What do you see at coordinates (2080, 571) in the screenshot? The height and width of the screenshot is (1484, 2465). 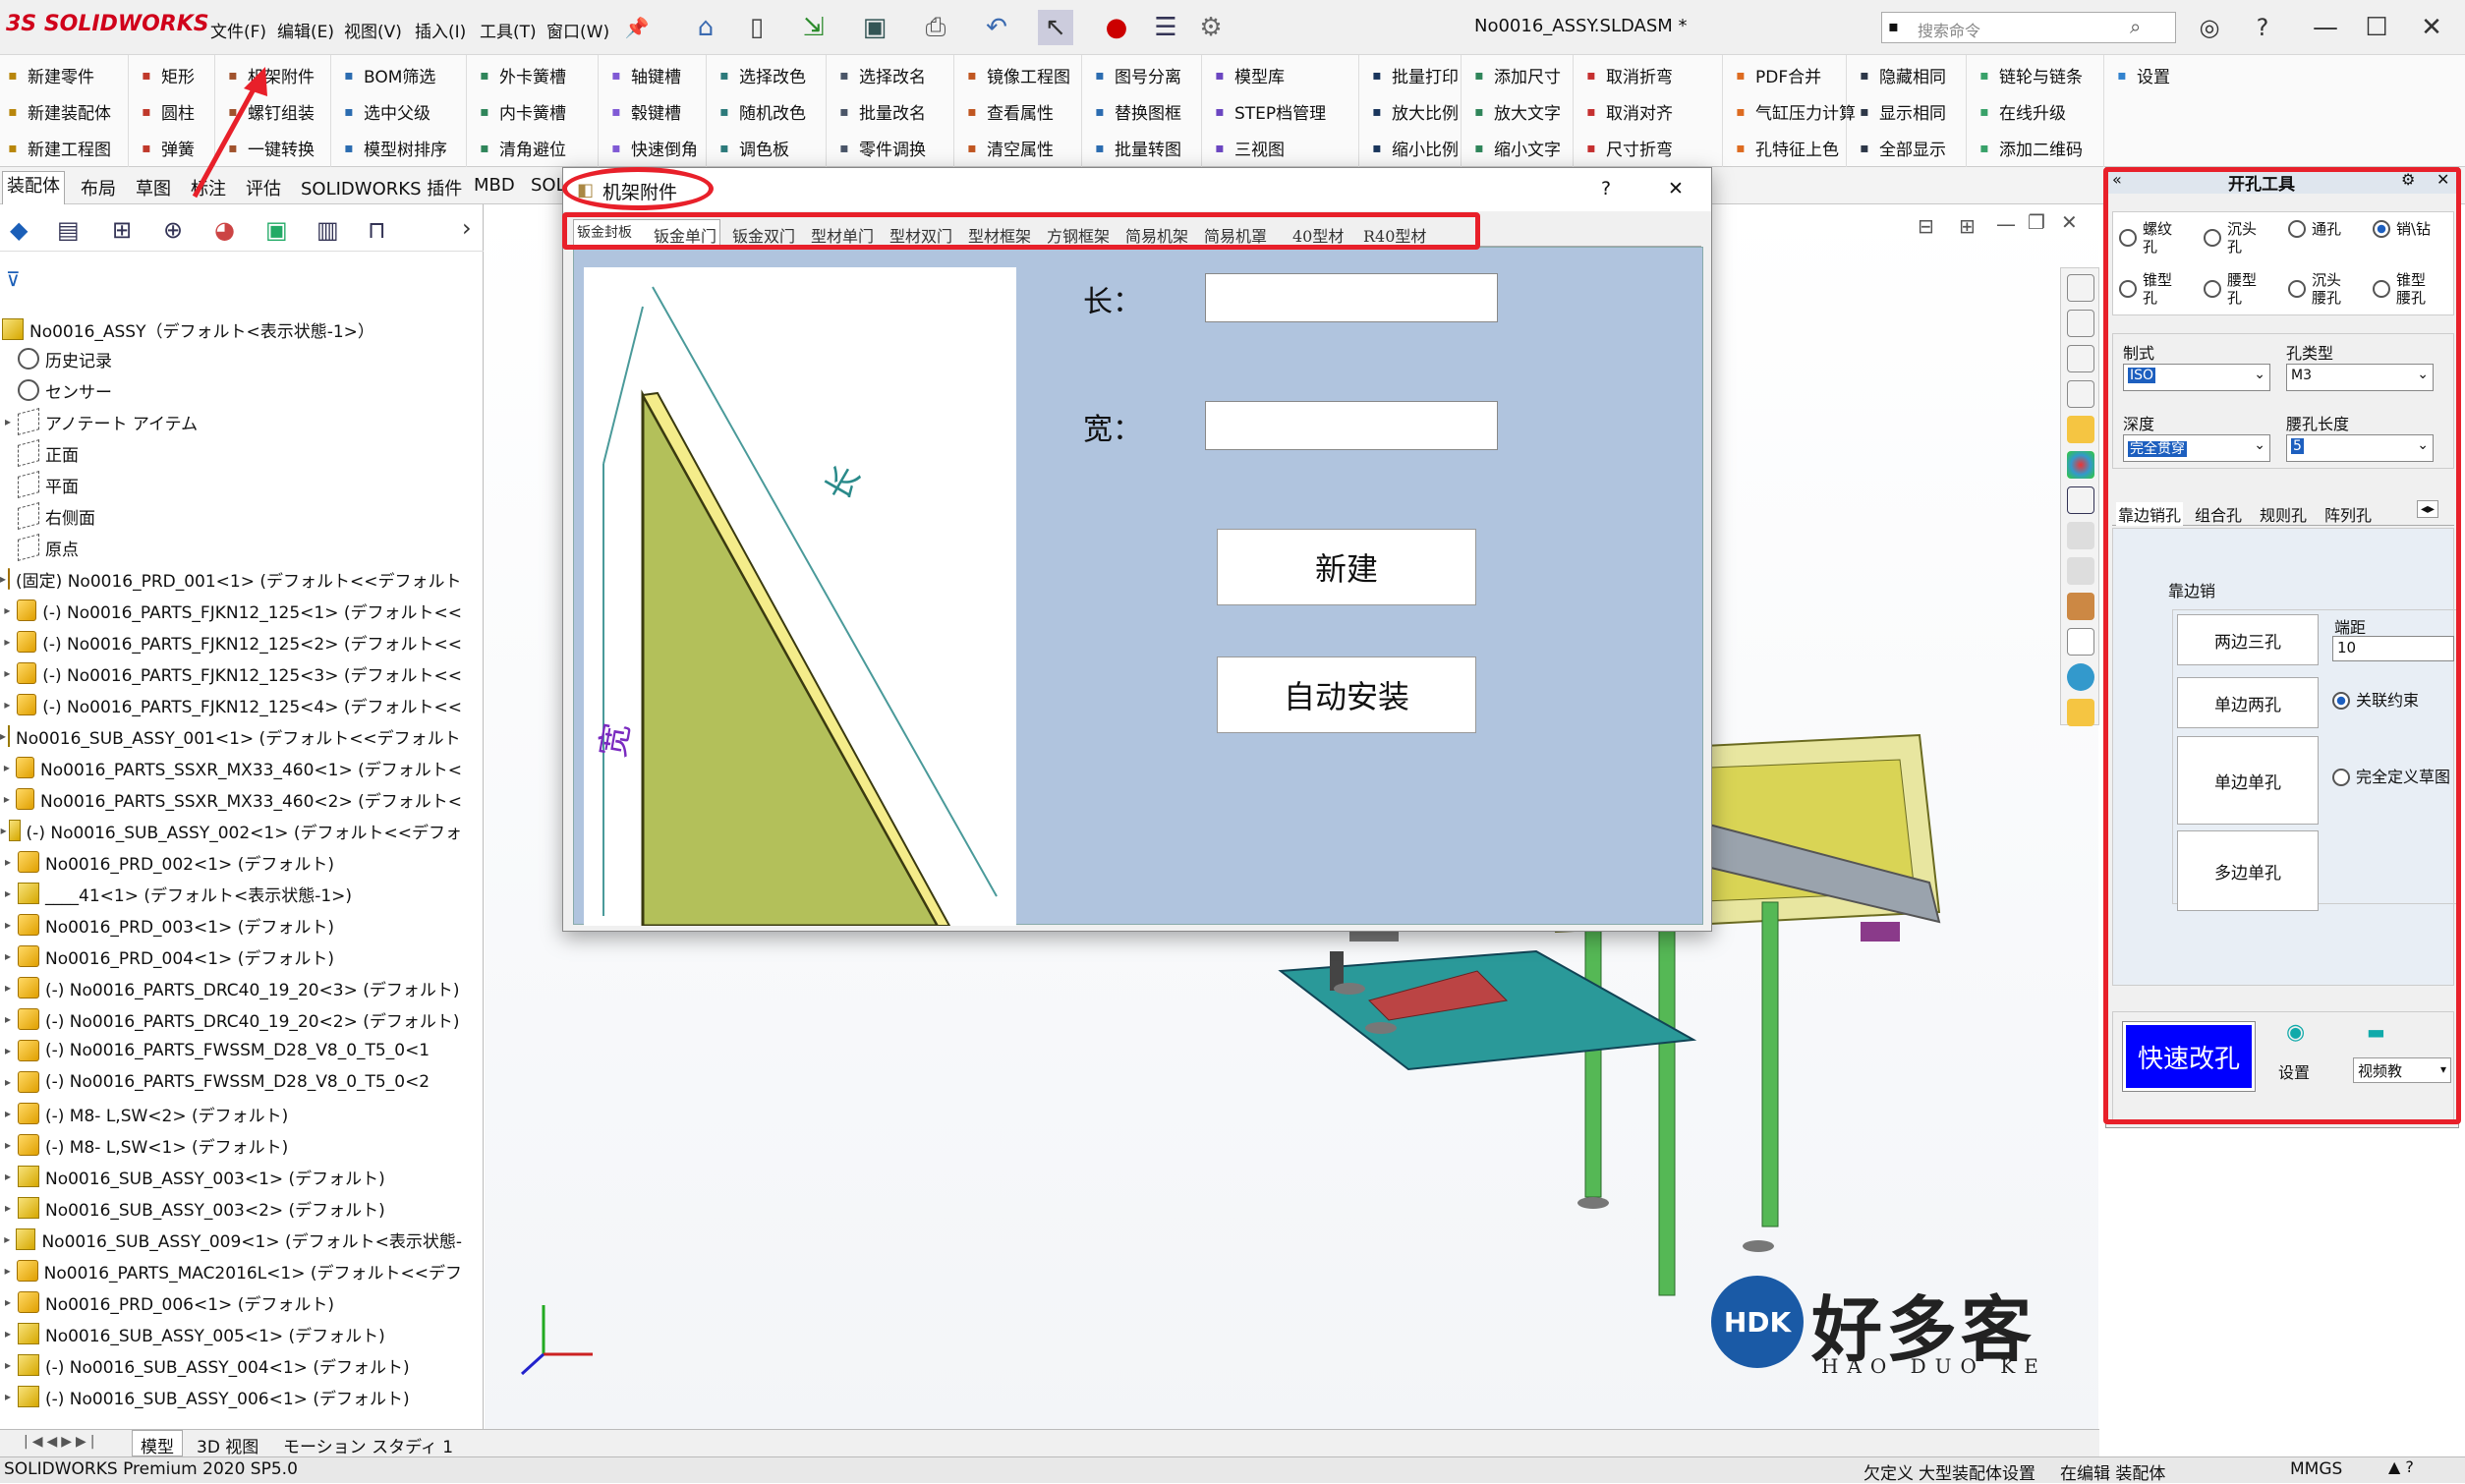 I see `task-addin-2-icon` at bounding box center [2080, 571].